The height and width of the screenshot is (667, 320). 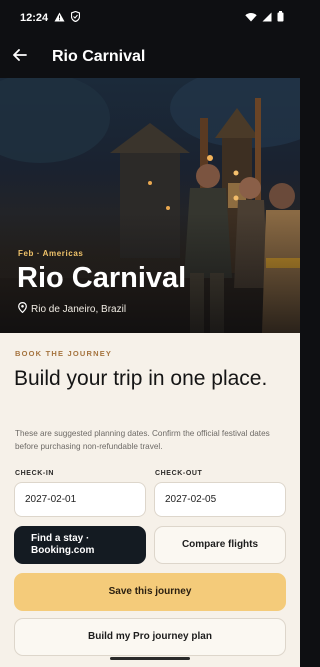 I want to click on back-button, so click(x=20, y=57).